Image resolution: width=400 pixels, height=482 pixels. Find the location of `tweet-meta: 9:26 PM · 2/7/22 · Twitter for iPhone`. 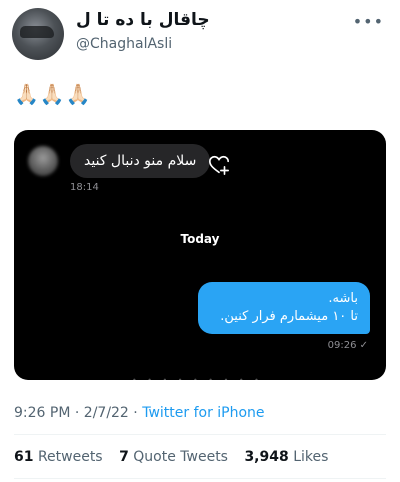

tweet-meta: 9:26 PM · 2/7/22 · Twitter for iPhone is located at coordinates (139, 413).